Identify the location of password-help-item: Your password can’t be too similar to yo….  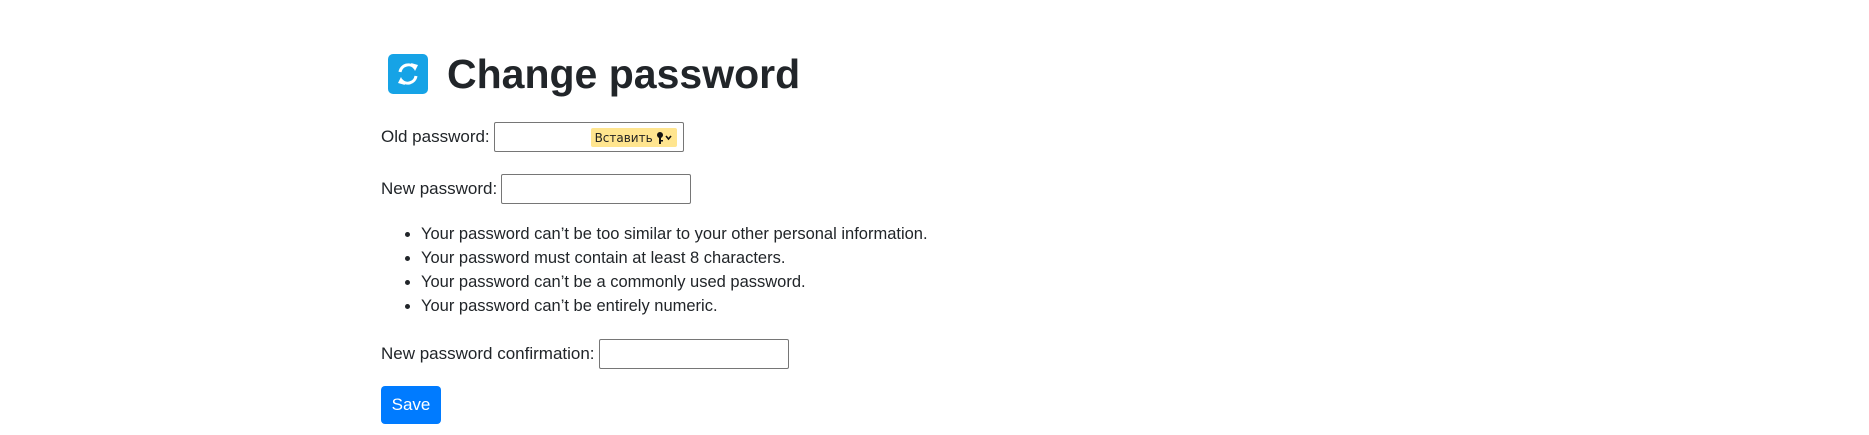
(674, 234).